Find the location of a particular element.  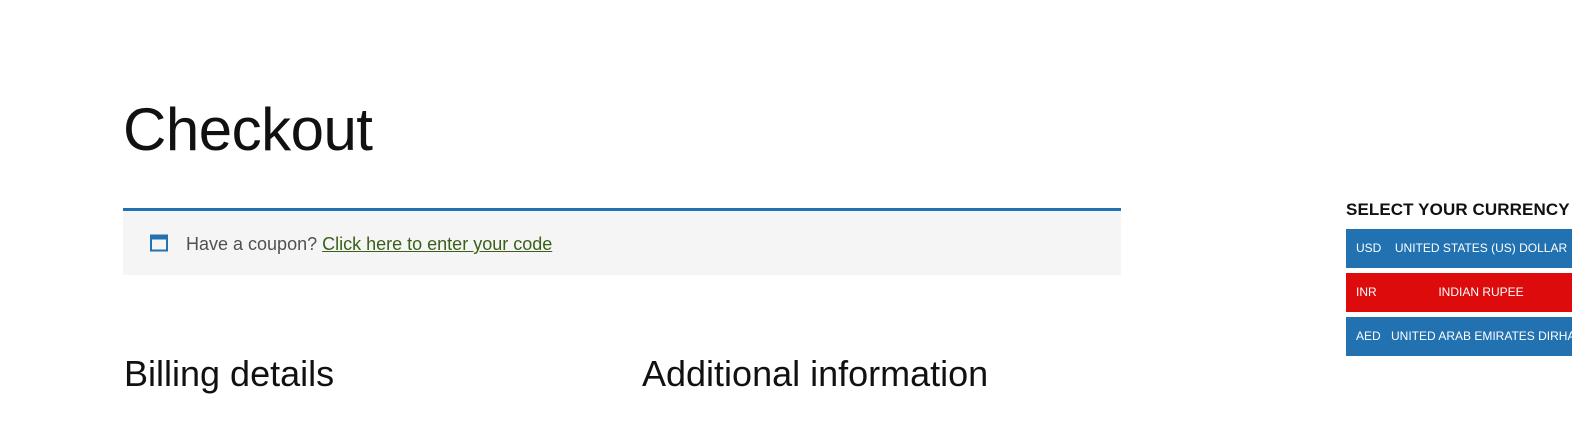

billing-details-heading: Billing details is located at coordinates (229, 373).